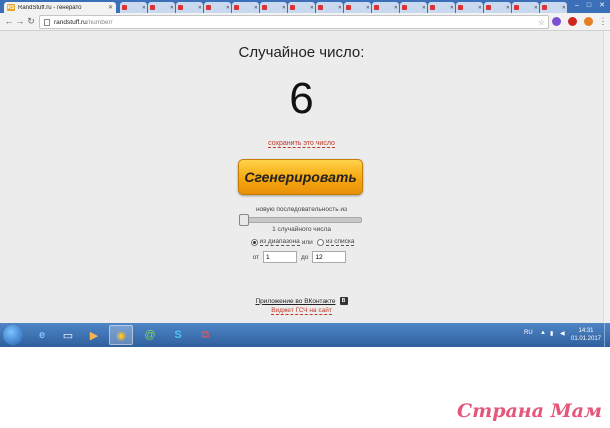 The image size is (610, 428). I want to click on address-bar: randstuff.ru /number/ ☆, so click(294, 22).